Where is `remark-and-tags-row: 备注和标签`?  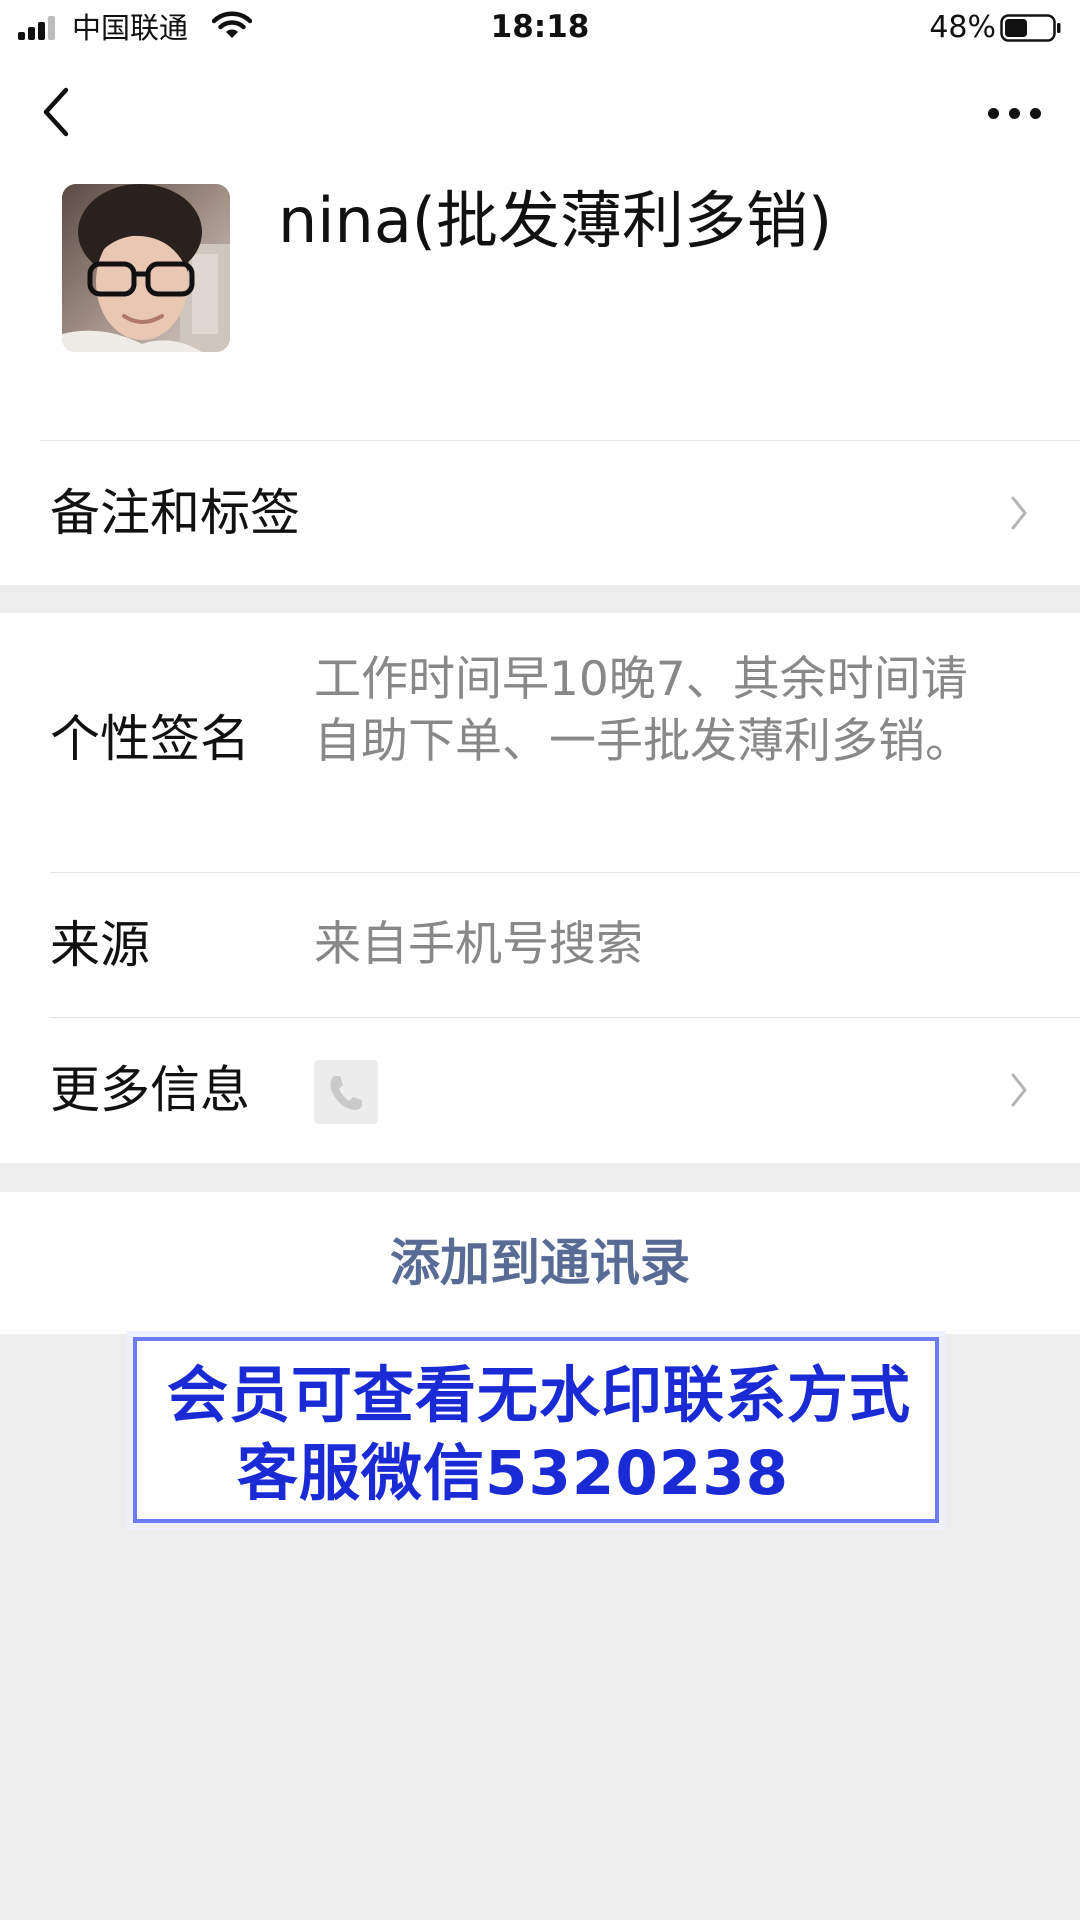 remark-and-tags-row: 备注和标签 is located at coordinates (540, 513).